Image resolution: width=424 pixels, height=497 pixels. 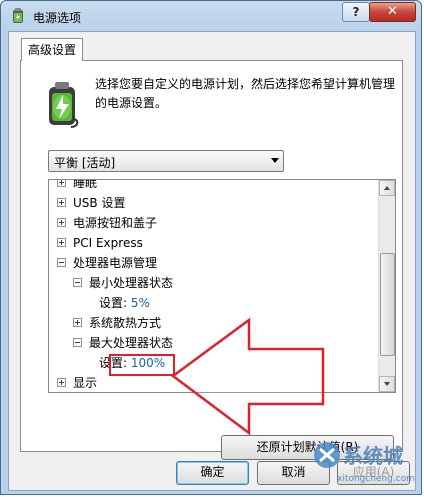 I want to click on power-options-icon, so click(x=18, y=15).